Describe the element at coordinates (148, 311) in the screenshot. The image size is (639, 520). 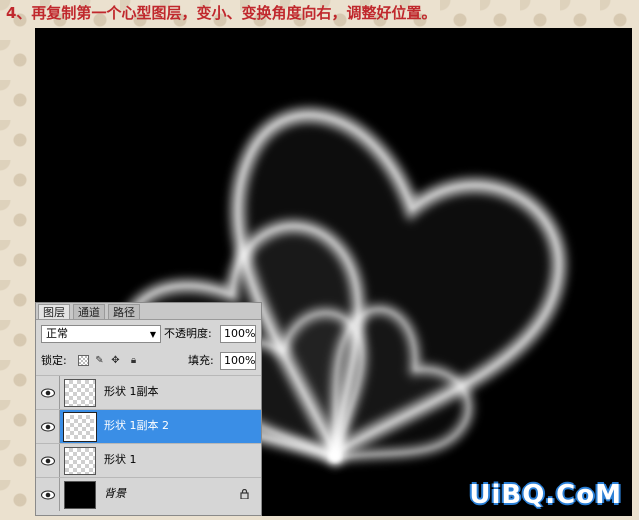
I see `panel-tabs: 图层 通道 路径` at that location.